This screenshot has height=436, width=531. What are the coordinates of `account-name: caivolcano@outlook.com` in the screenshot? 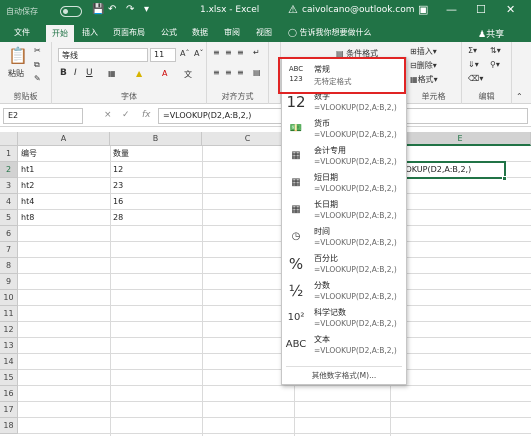 It's located at (358, 10).